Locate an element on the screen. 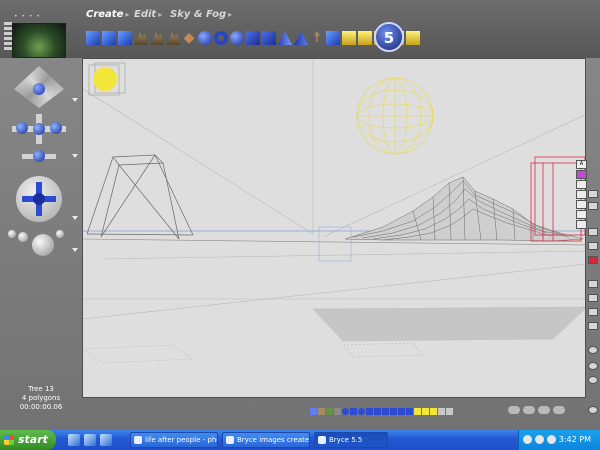 This screenshot has height=450, width=600. forward-button is located at coordinates (544, 410).